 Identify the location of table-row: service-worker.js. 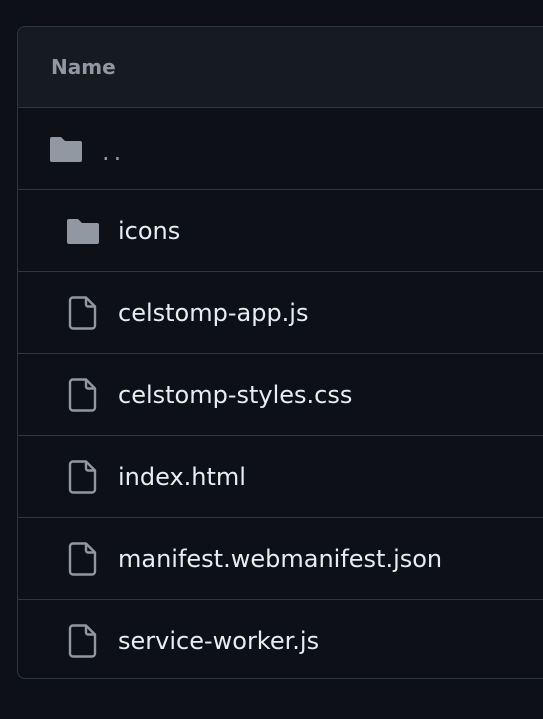
(280, 639).